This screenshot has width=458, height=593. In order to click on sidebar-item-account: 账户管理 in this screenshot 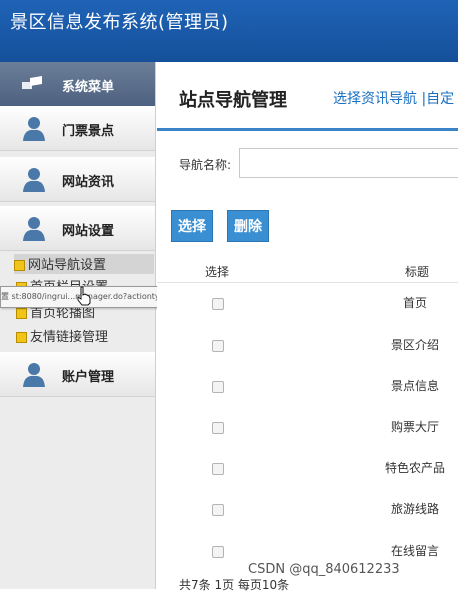, I will do `click(77, 374)`.